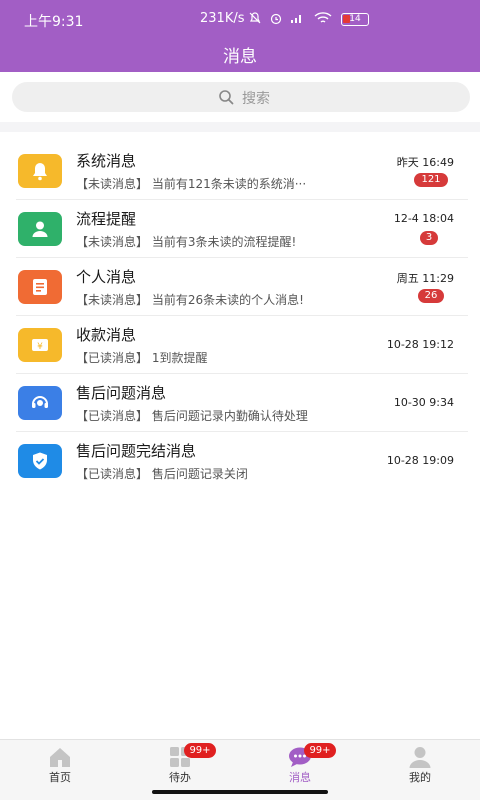  What do you see at coordinates (60, 777) in the screenshot?
I see `tab-label: 首页` at bounding box center [60, 777].